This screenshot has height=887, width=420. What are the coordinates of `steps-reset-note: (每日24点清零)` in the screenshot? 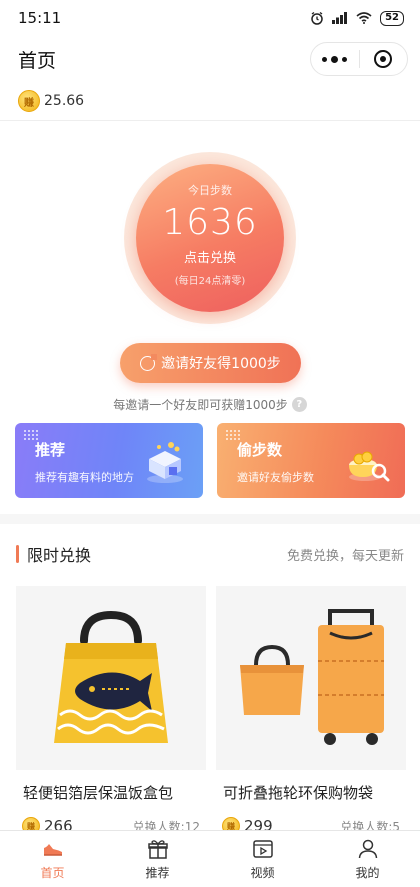 It's located at (210, 281).